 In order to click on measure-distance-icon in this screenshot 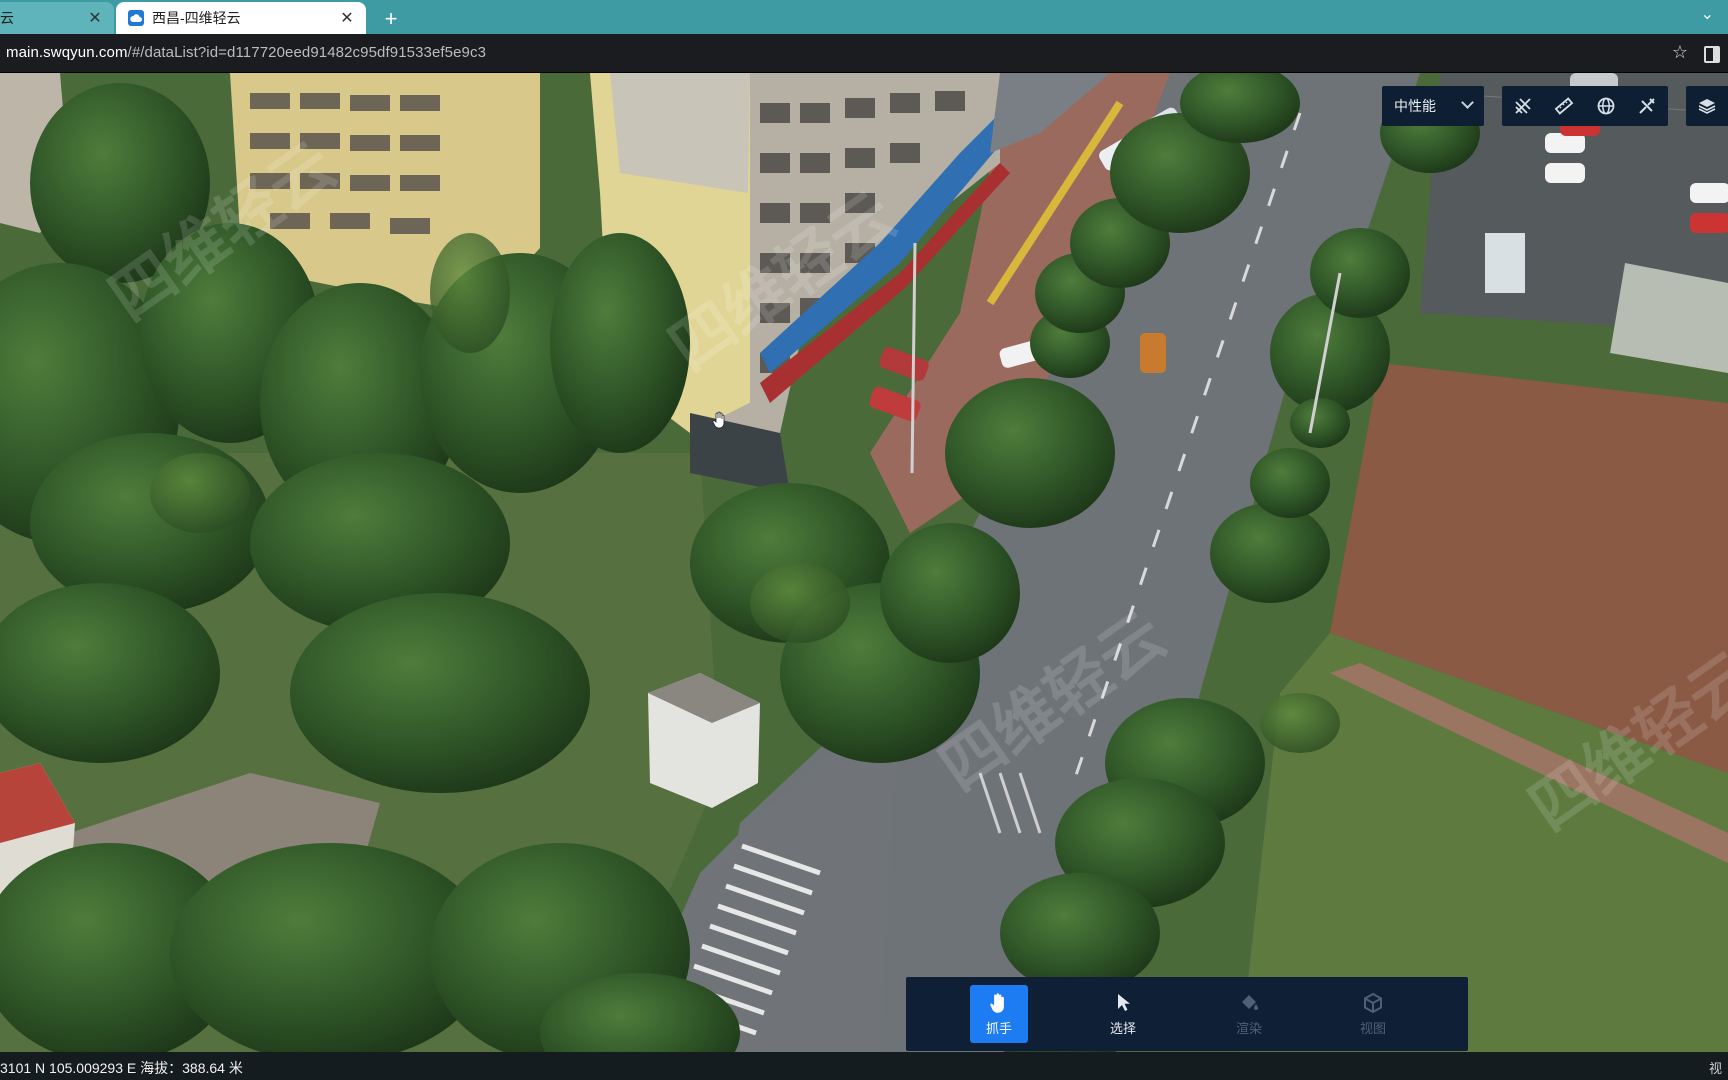, I will do `click(1564, 106)`.